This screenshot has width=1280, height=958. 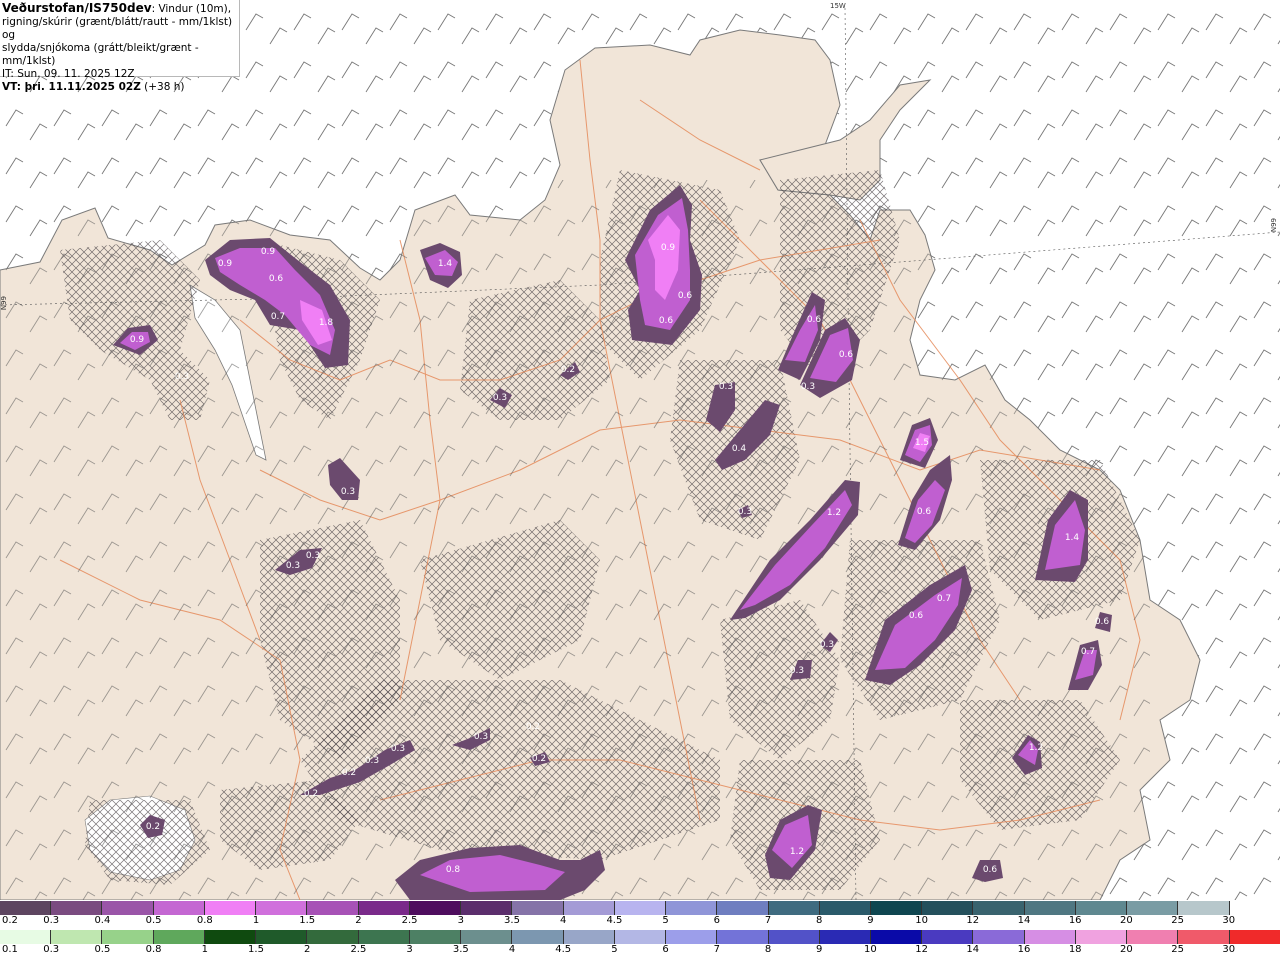 What do you see at coordinates (102, 920) in the screenshot?
I see `colorbar-tick-label: 0.4` at bounding box center [102, 920].